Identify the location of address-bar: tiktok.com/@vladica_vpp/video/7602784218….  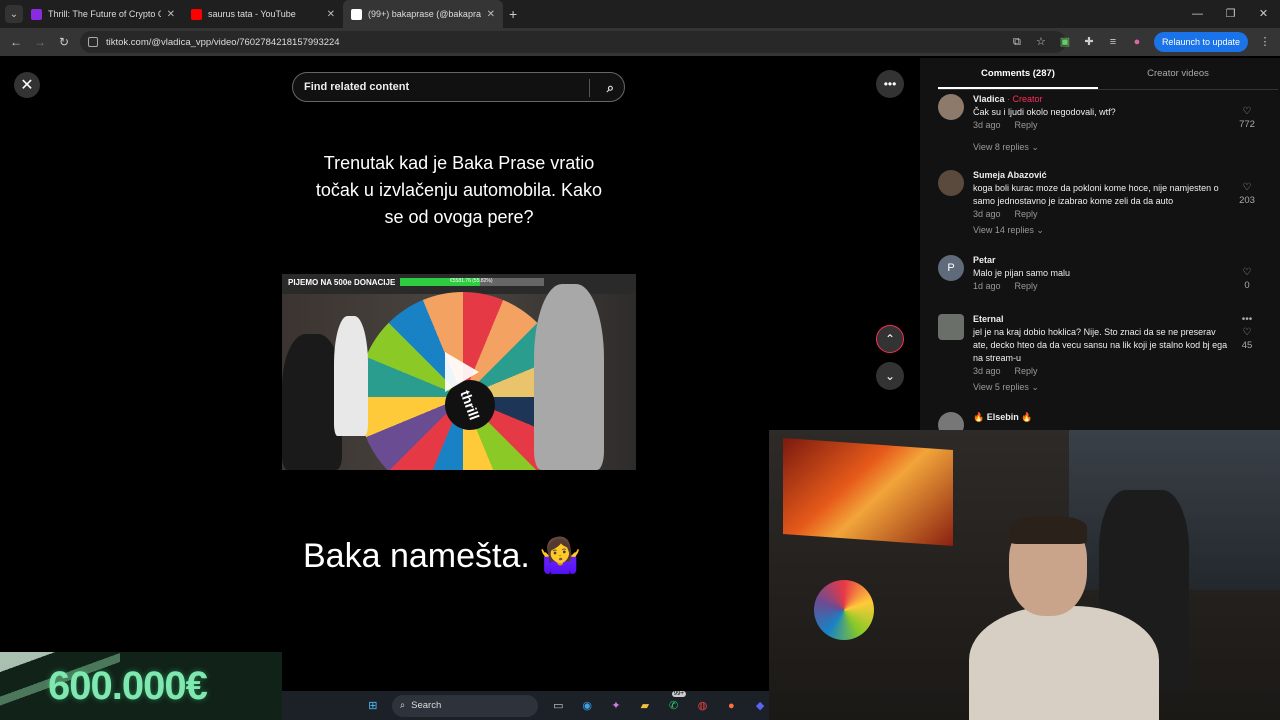
(573, 42).